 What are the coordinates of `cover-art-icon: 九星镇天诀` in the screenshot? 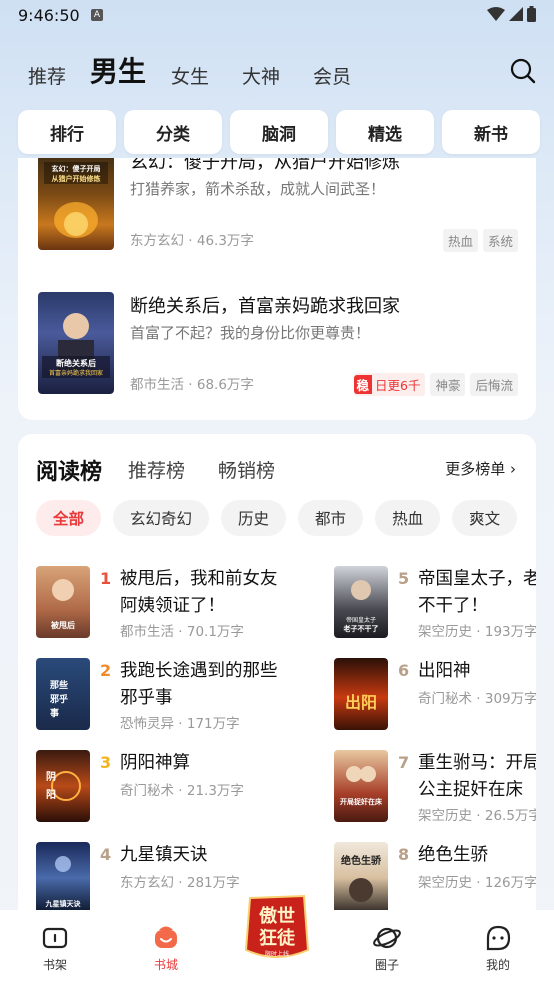 It's located at (63, 882).